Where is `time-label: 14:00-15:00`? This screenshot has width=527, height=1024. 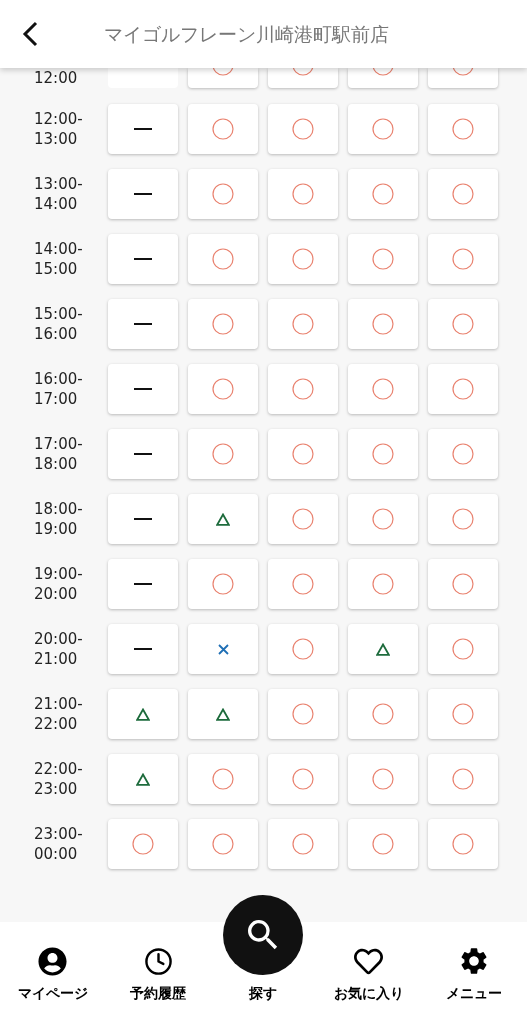
time-label: 14:00-15:00 is located at coordinates (59, 259).